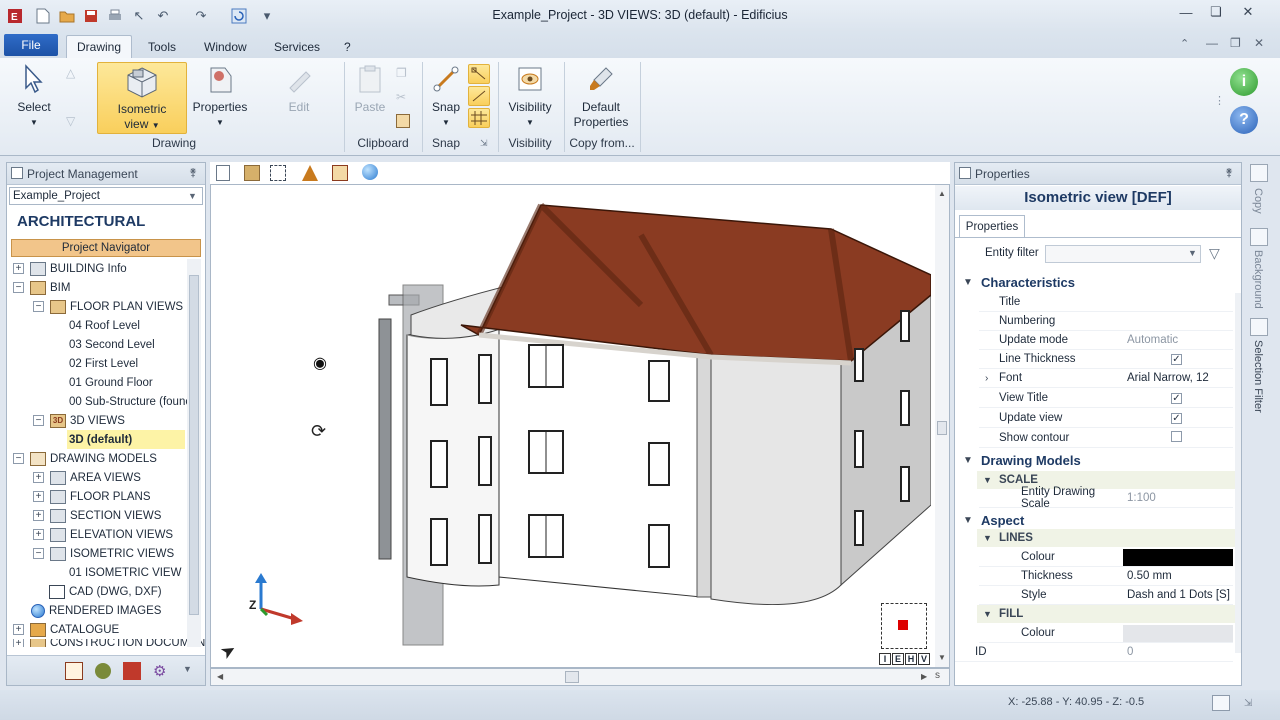 This screenshot has height=720, width=1280. What do you see at coordinates (220, 96) in the screenshot?
I see `properties-button: Properties ▼` at bounding box center [220, 96].